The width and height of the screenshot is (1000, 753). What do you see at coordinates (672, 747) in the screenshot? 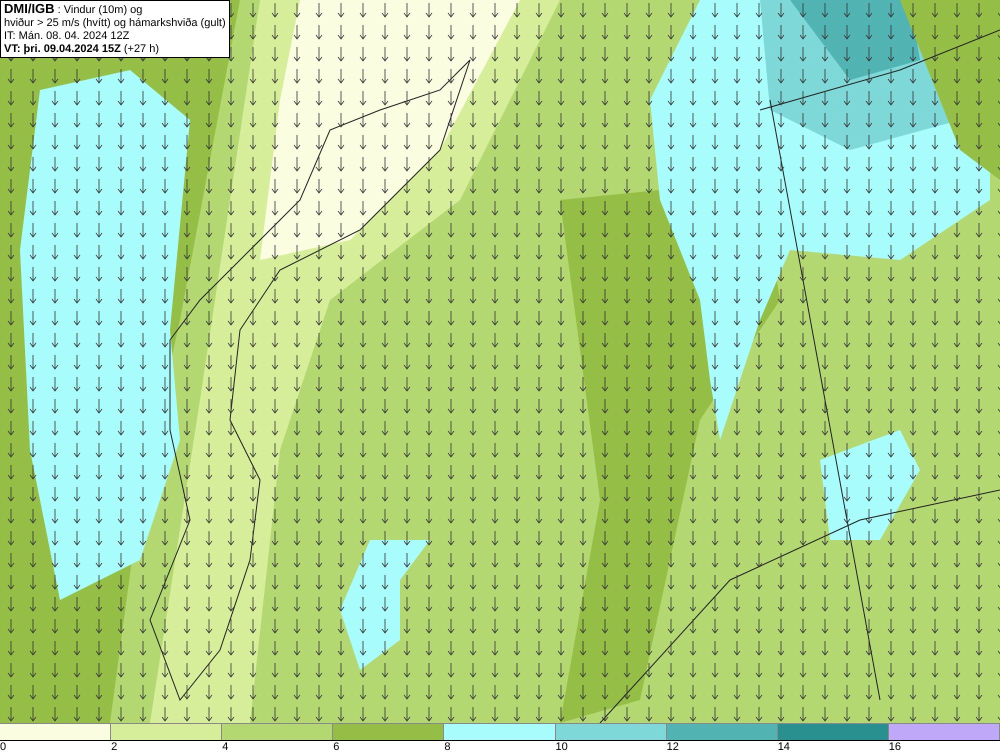
I see `legend-tick-label: 12` at bounding box center [672, 747].